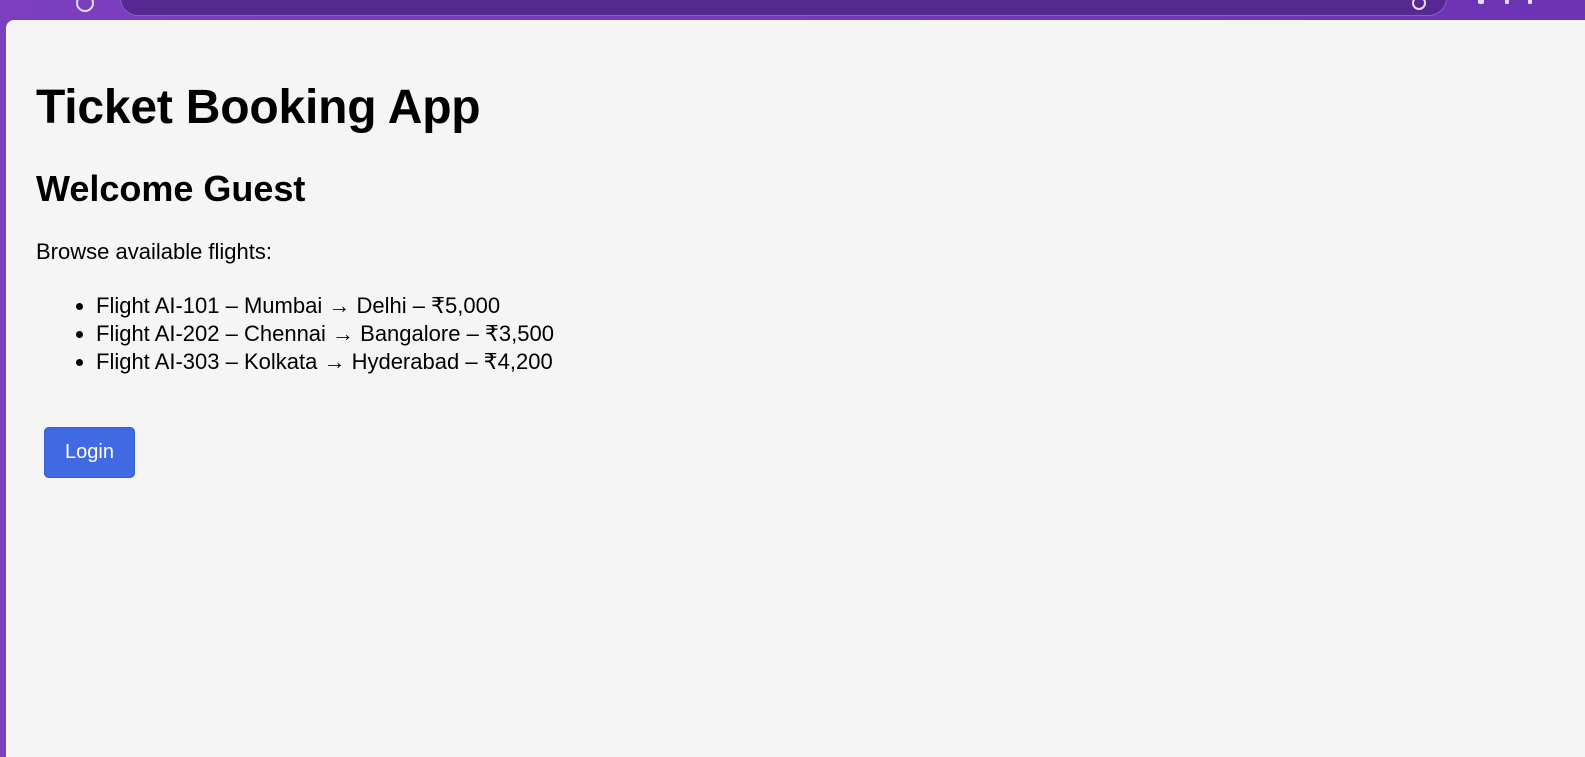 The height and width of the screenshot is (757, 1585). Describe the element at coordinates (325, 306) in the screenshot. I see `flight-item: Flight AI-101 – Mumbai → Delhi – ₹5,000` at that location.